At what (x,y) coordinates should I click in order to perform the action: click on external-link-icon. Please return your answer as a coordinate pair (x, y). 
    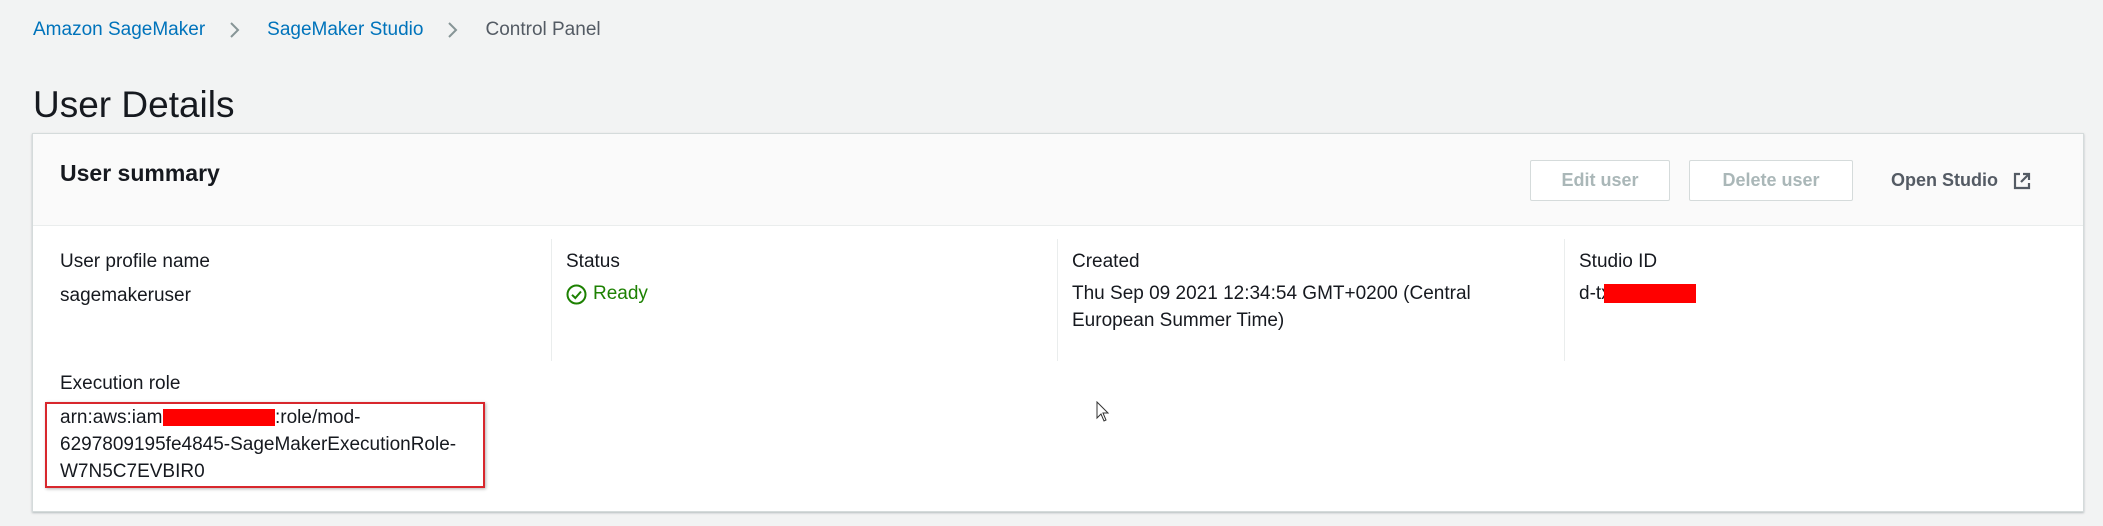
    Looking at the image, I should click on (2022, 181).